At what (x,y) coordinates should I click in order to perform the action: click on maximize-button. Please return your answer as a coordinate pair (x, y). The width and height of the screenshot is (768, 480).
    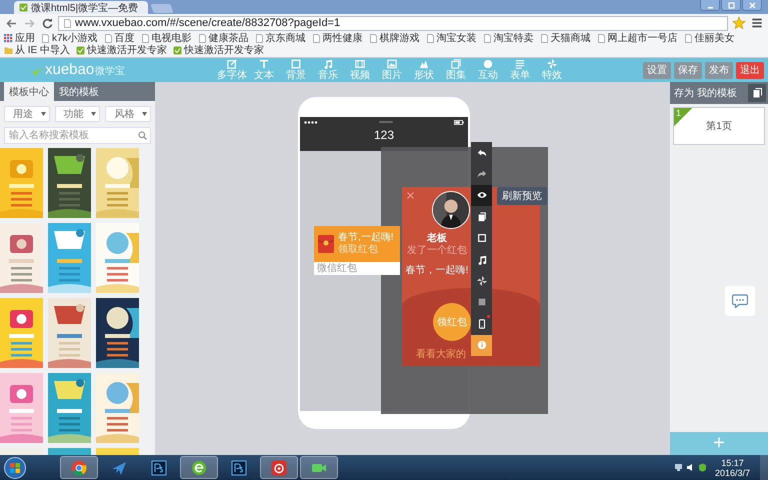
    Looking at the image, I should click on (731, 5).